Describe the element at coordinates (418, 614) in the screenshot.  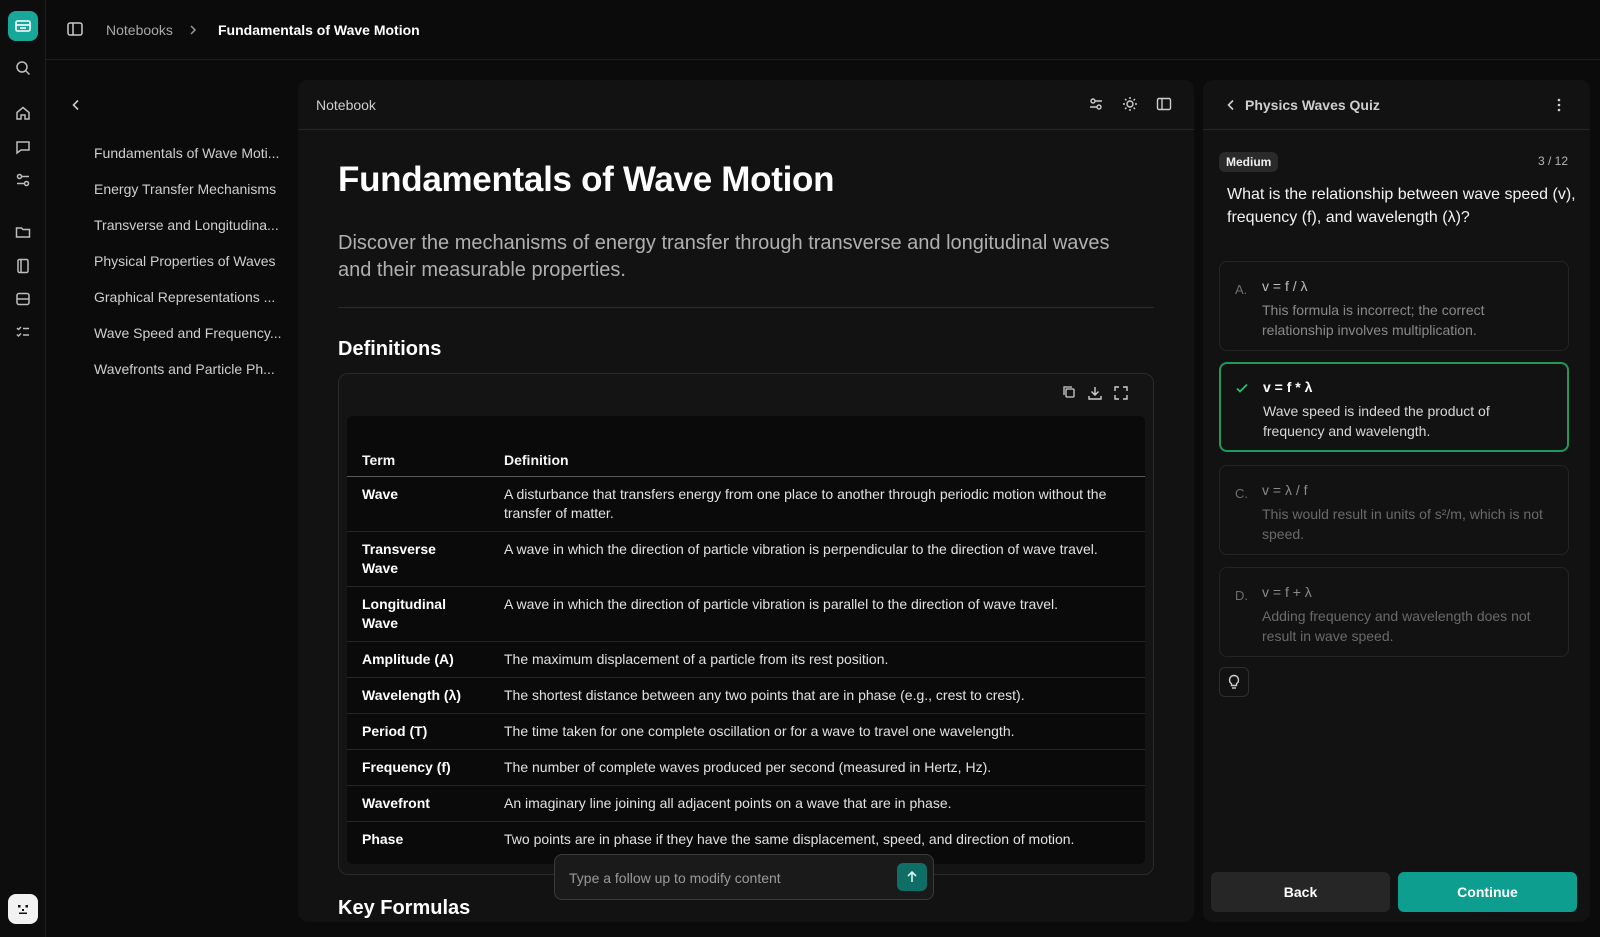
I see `term-cell: Longitudinal Wave` at that location.